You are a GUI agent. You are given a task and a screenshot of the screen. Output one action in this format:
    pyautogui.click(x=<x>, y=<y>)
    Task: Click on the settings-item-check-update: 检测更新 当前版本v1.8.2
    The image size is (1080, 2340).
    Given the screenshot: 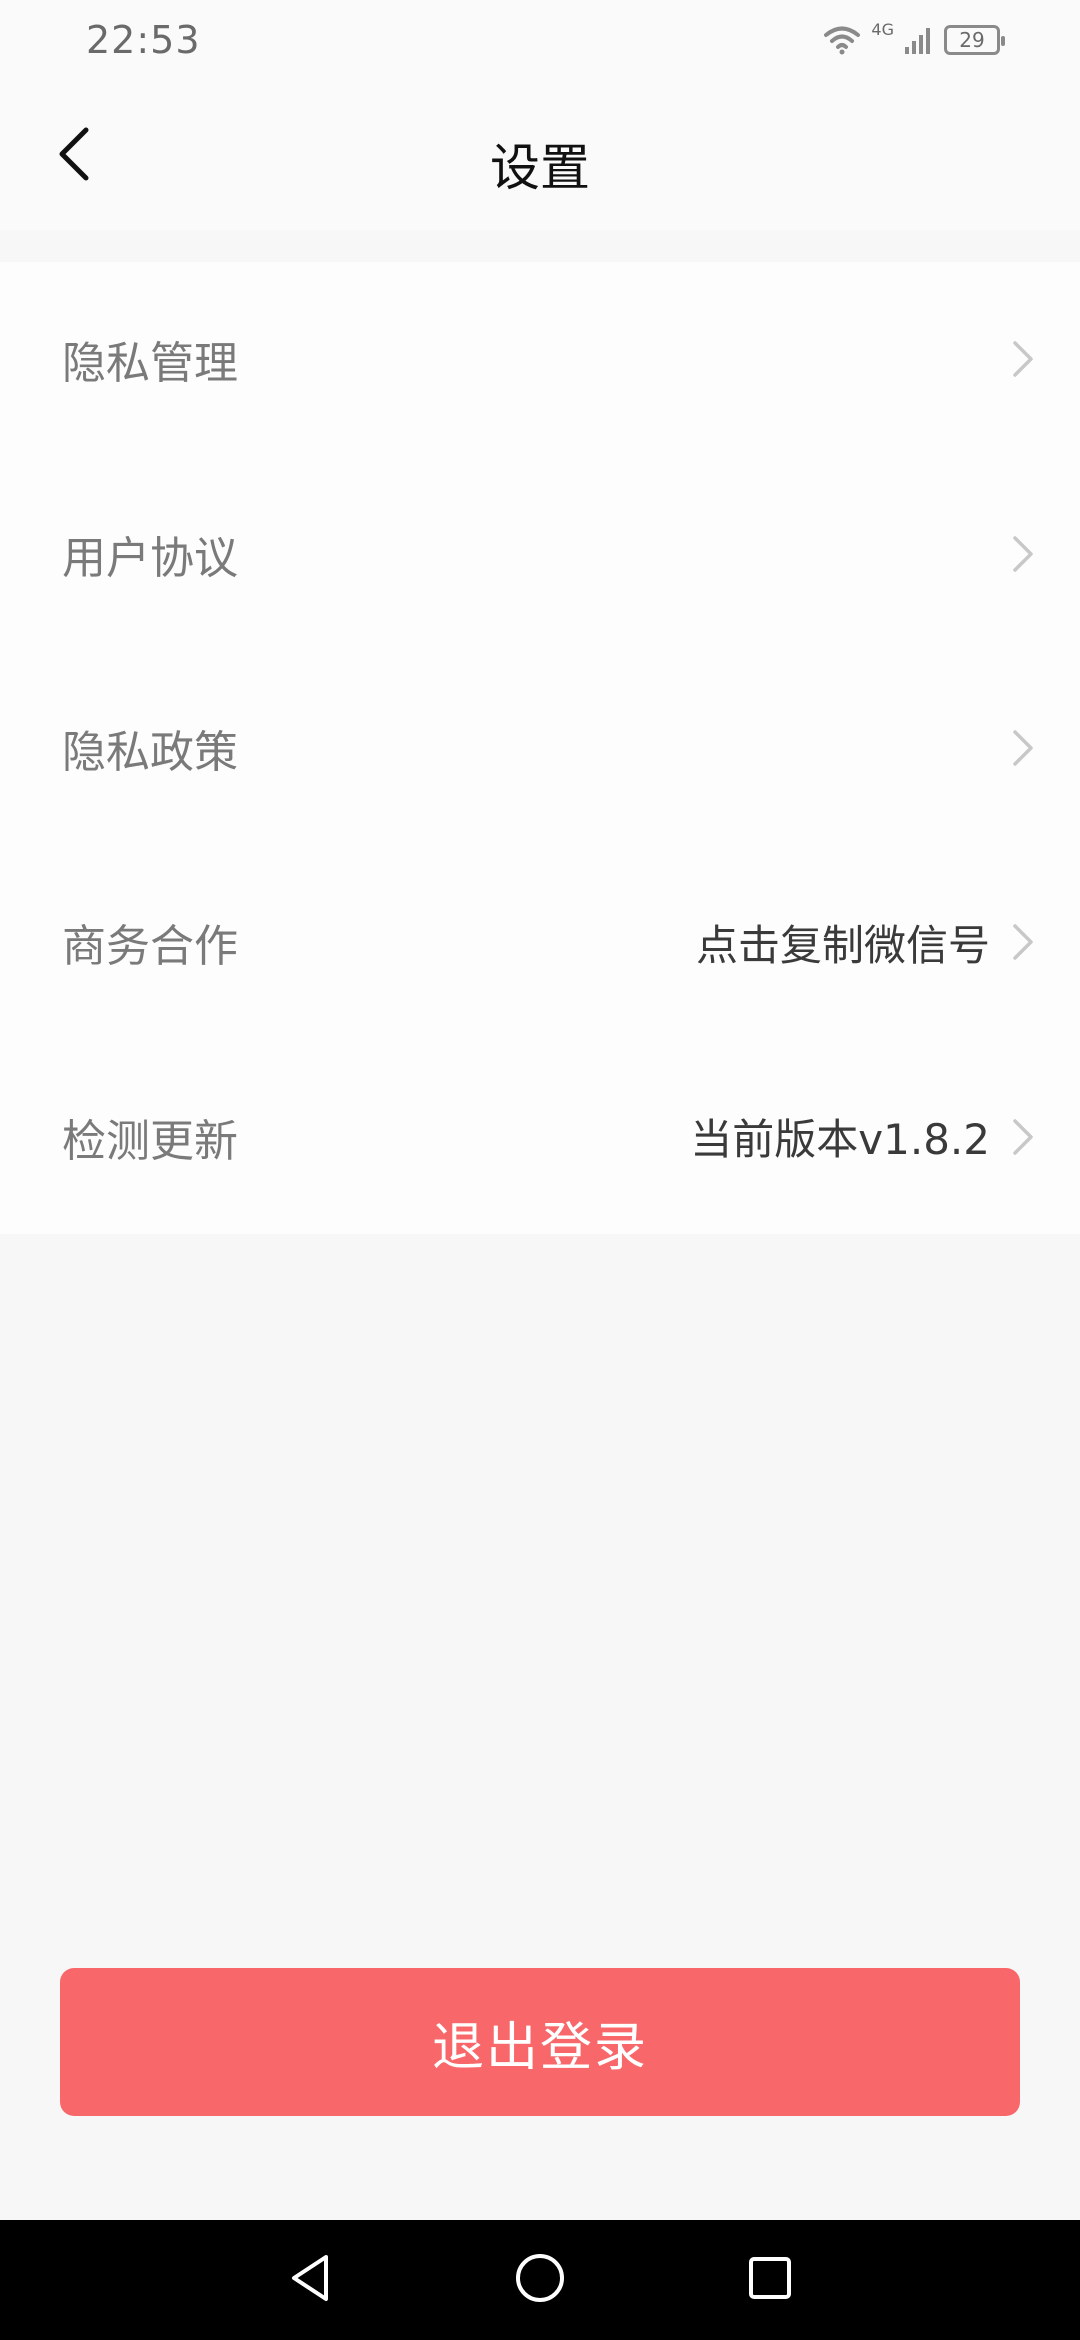 What is the action you would take?
    pyautogui.click(x=540, y=1137)
    